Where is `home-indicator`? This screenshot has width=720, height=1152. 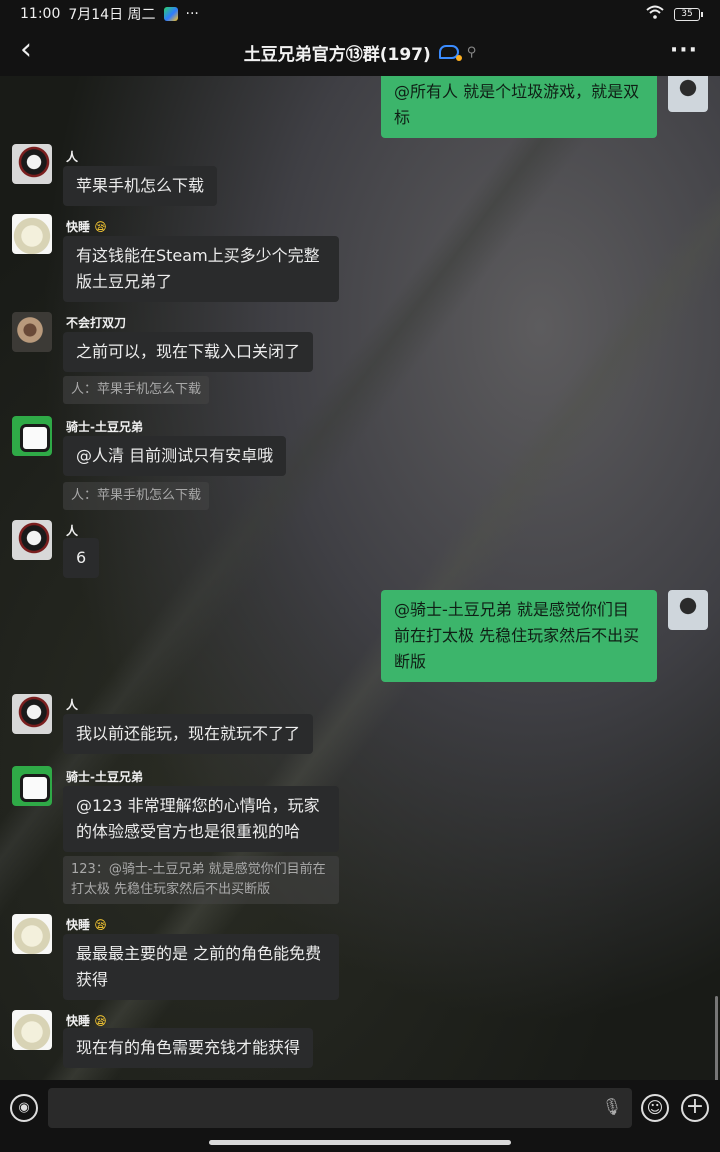 home-indicator is located at coordinates (360, 1142).